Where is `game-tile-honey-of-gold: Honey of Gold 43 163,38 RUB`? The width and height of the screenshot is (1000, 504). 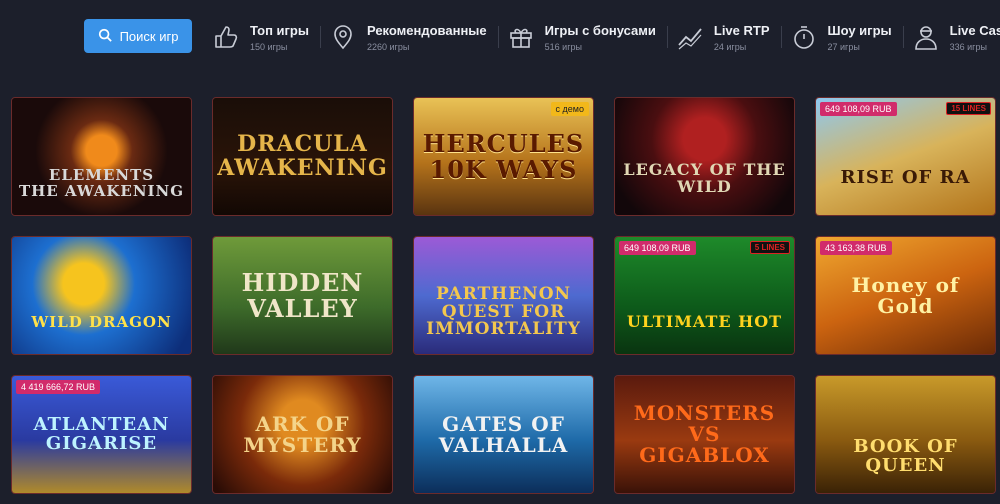
game-tile-honey-of-gold: Honey of Gold 43 163,38 RUB is located at coordinates (905, 295).